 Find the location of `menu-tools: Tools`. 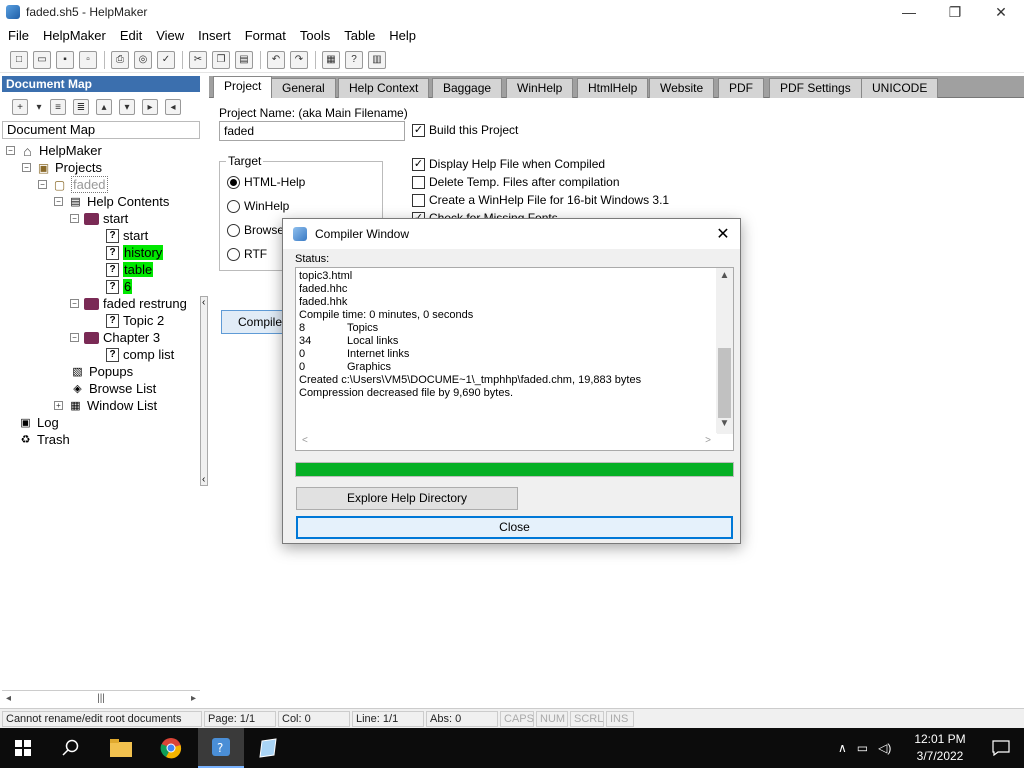

menu-tools: Tools is located at coordinates (315, 35).